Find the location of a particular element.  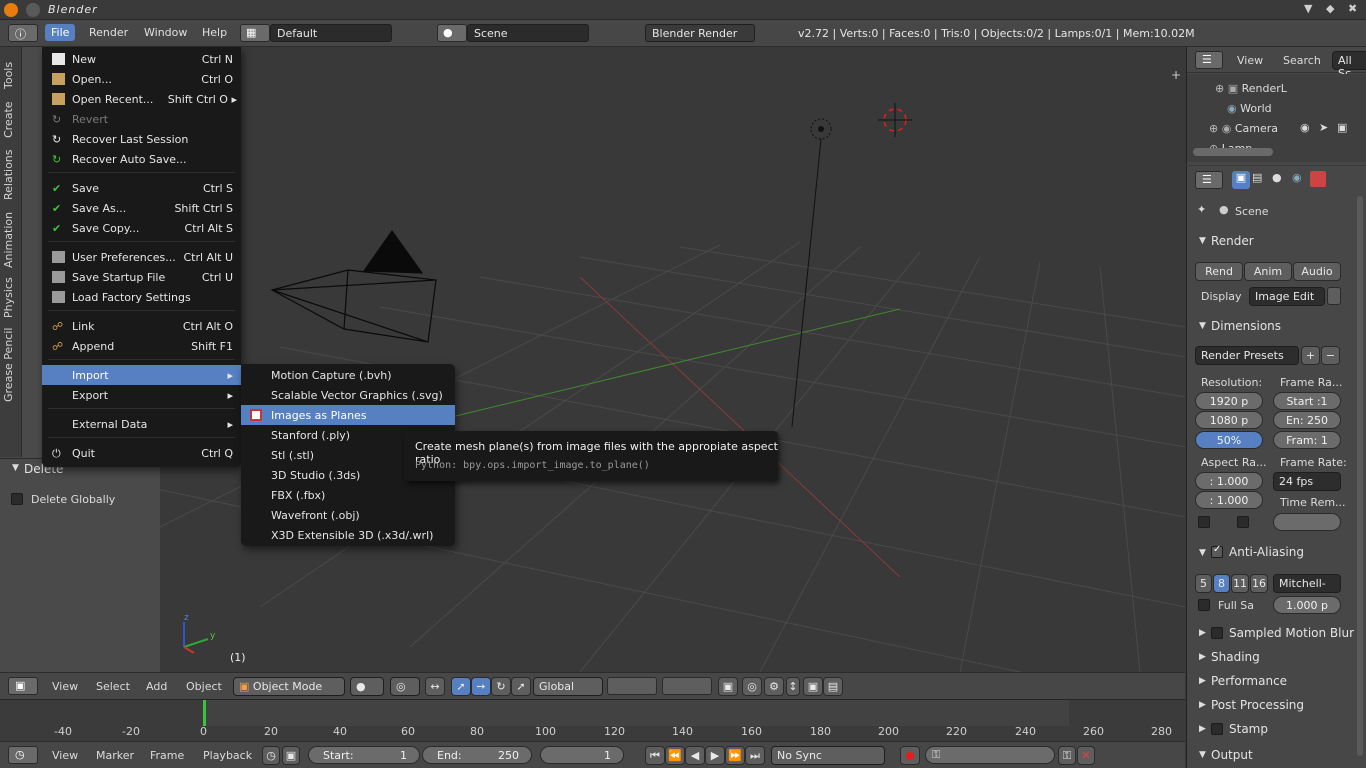

shading-panel-title: Shading is located at coordinates (1235, 657).